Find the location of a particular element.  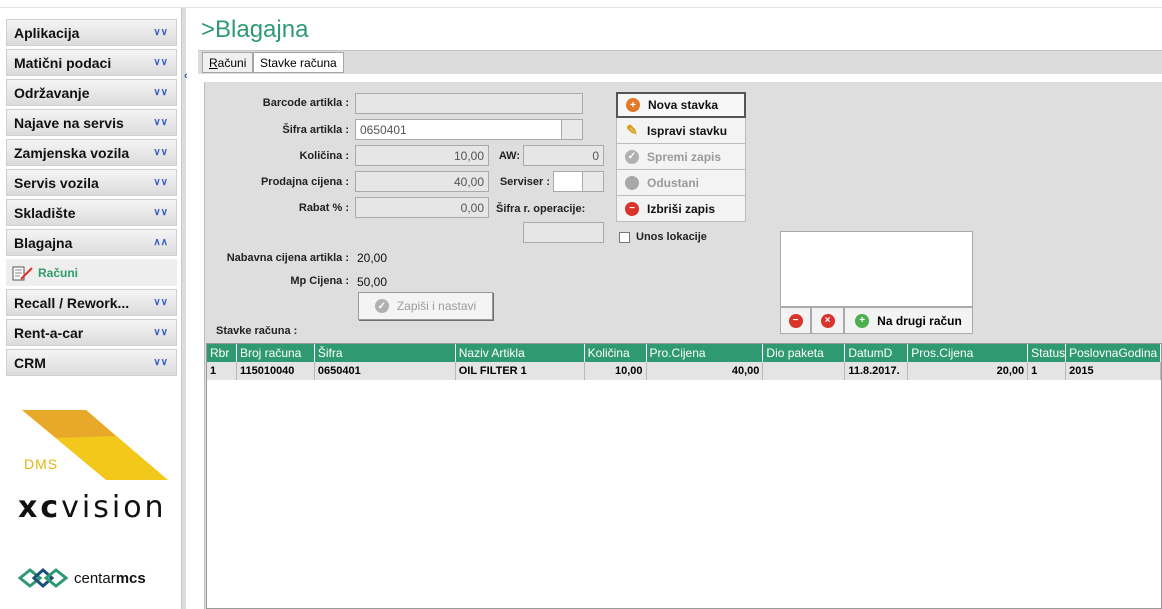

tab-stavke-racuna: Stavke računa is located at coordinates (298, 62).